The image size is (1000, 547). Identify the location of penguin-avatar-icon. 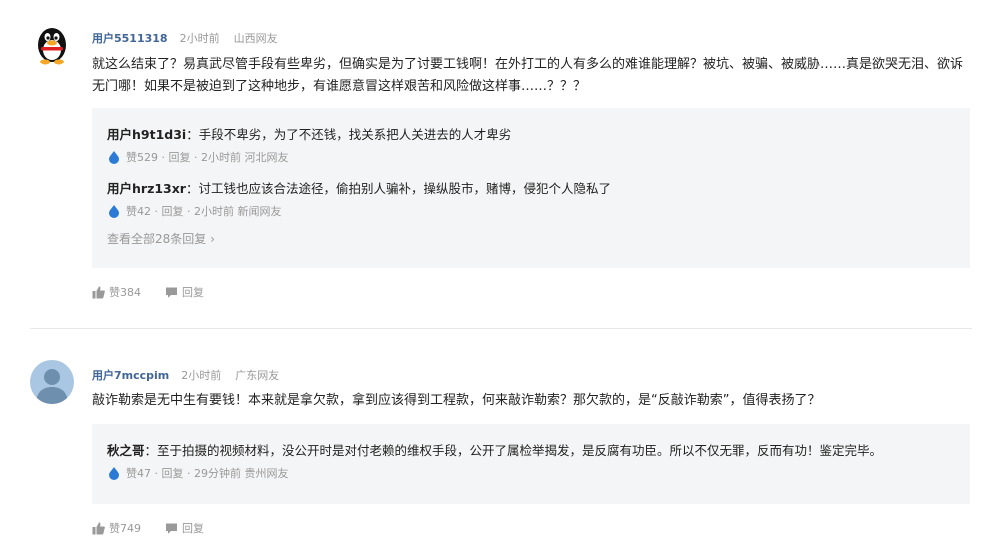
(52, 44).